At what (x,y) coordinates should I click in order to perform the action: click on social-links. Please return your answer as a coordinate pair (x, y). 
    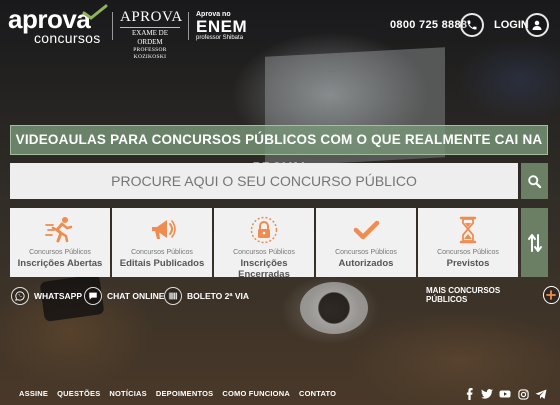
    Looking at the image, I should click on (505, 394).